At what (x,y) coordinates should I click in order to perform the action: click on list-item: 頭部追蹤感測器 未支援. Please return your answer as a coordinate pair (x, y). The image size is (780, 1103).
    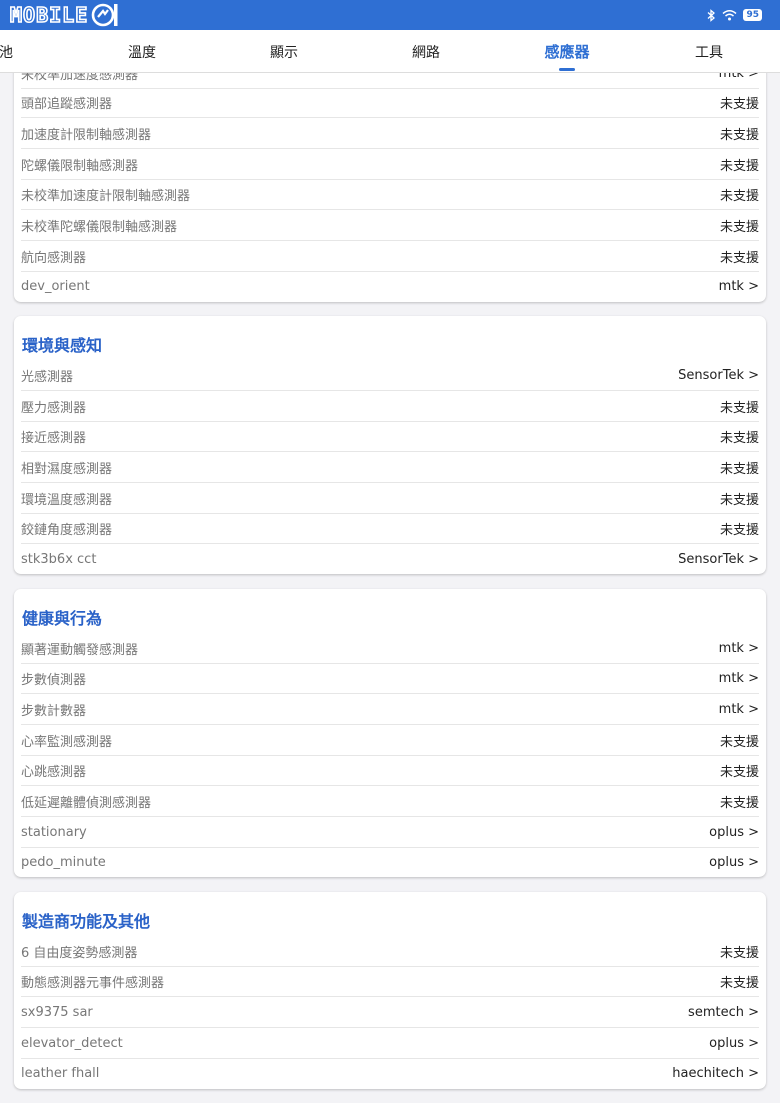
    Looking at the image, I should click on (390, 102).